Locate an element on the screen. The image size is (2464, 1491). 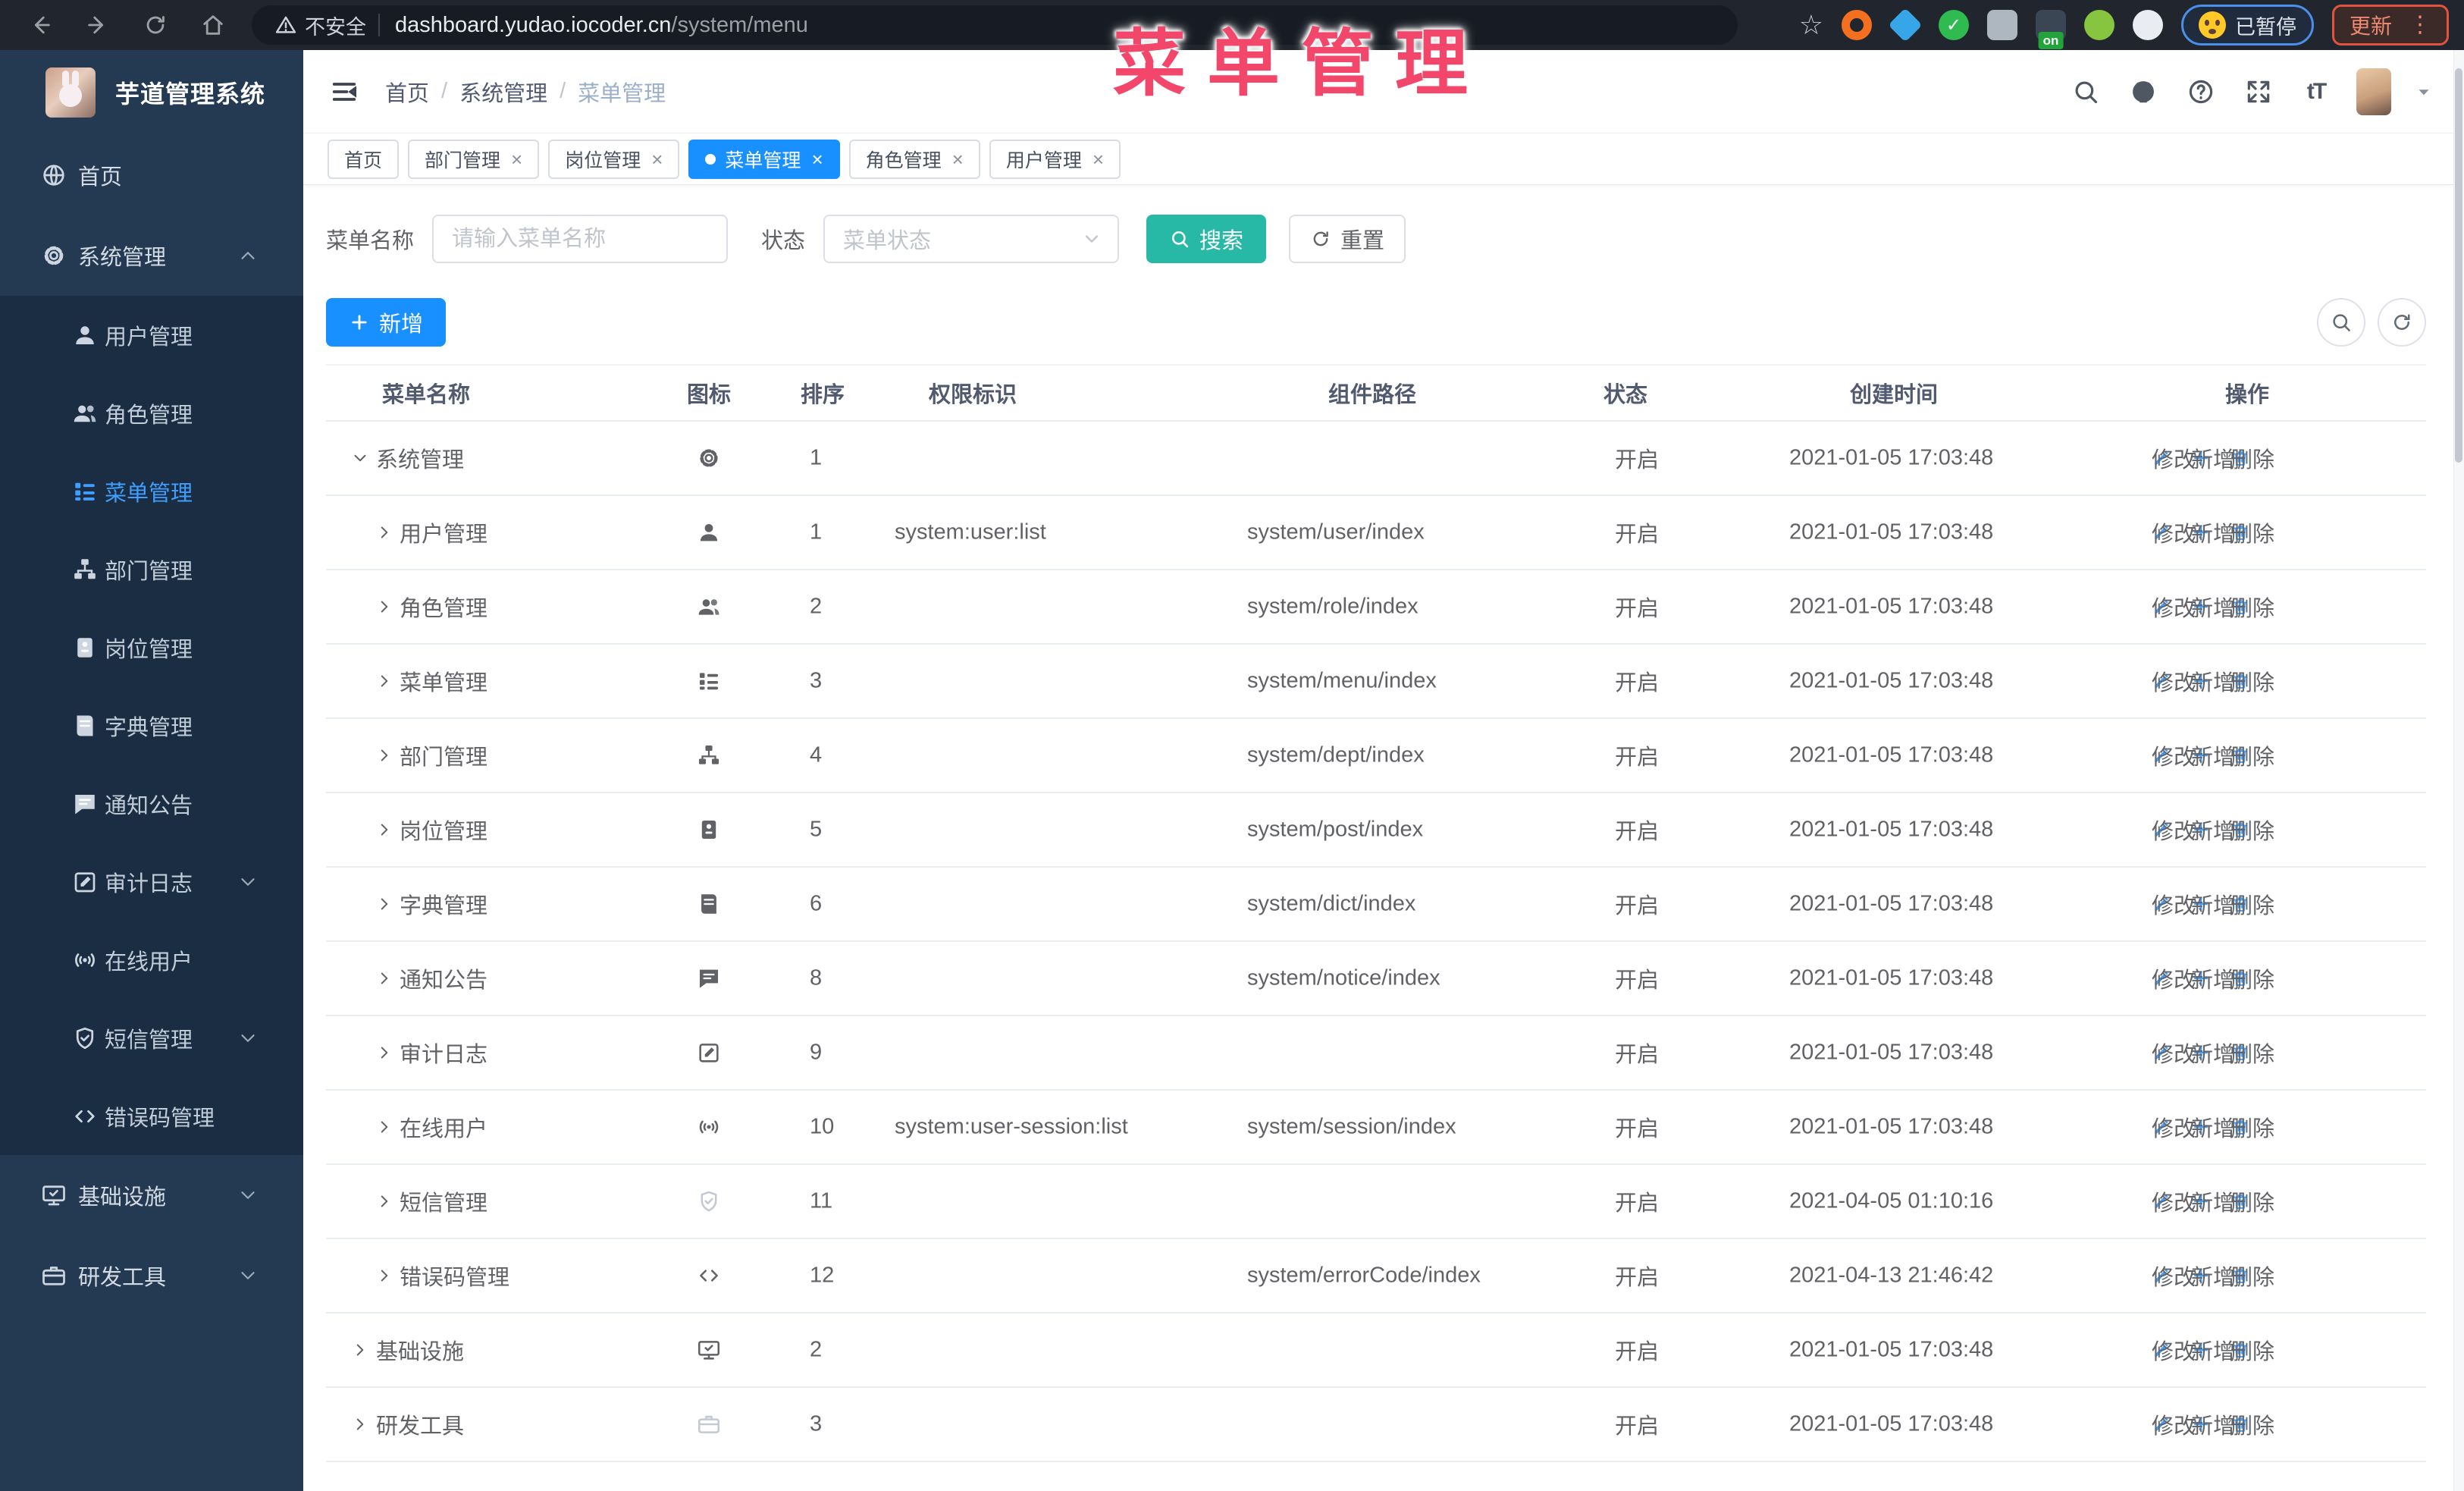
security-label: 不安全 is located at coordinates (335, 25).